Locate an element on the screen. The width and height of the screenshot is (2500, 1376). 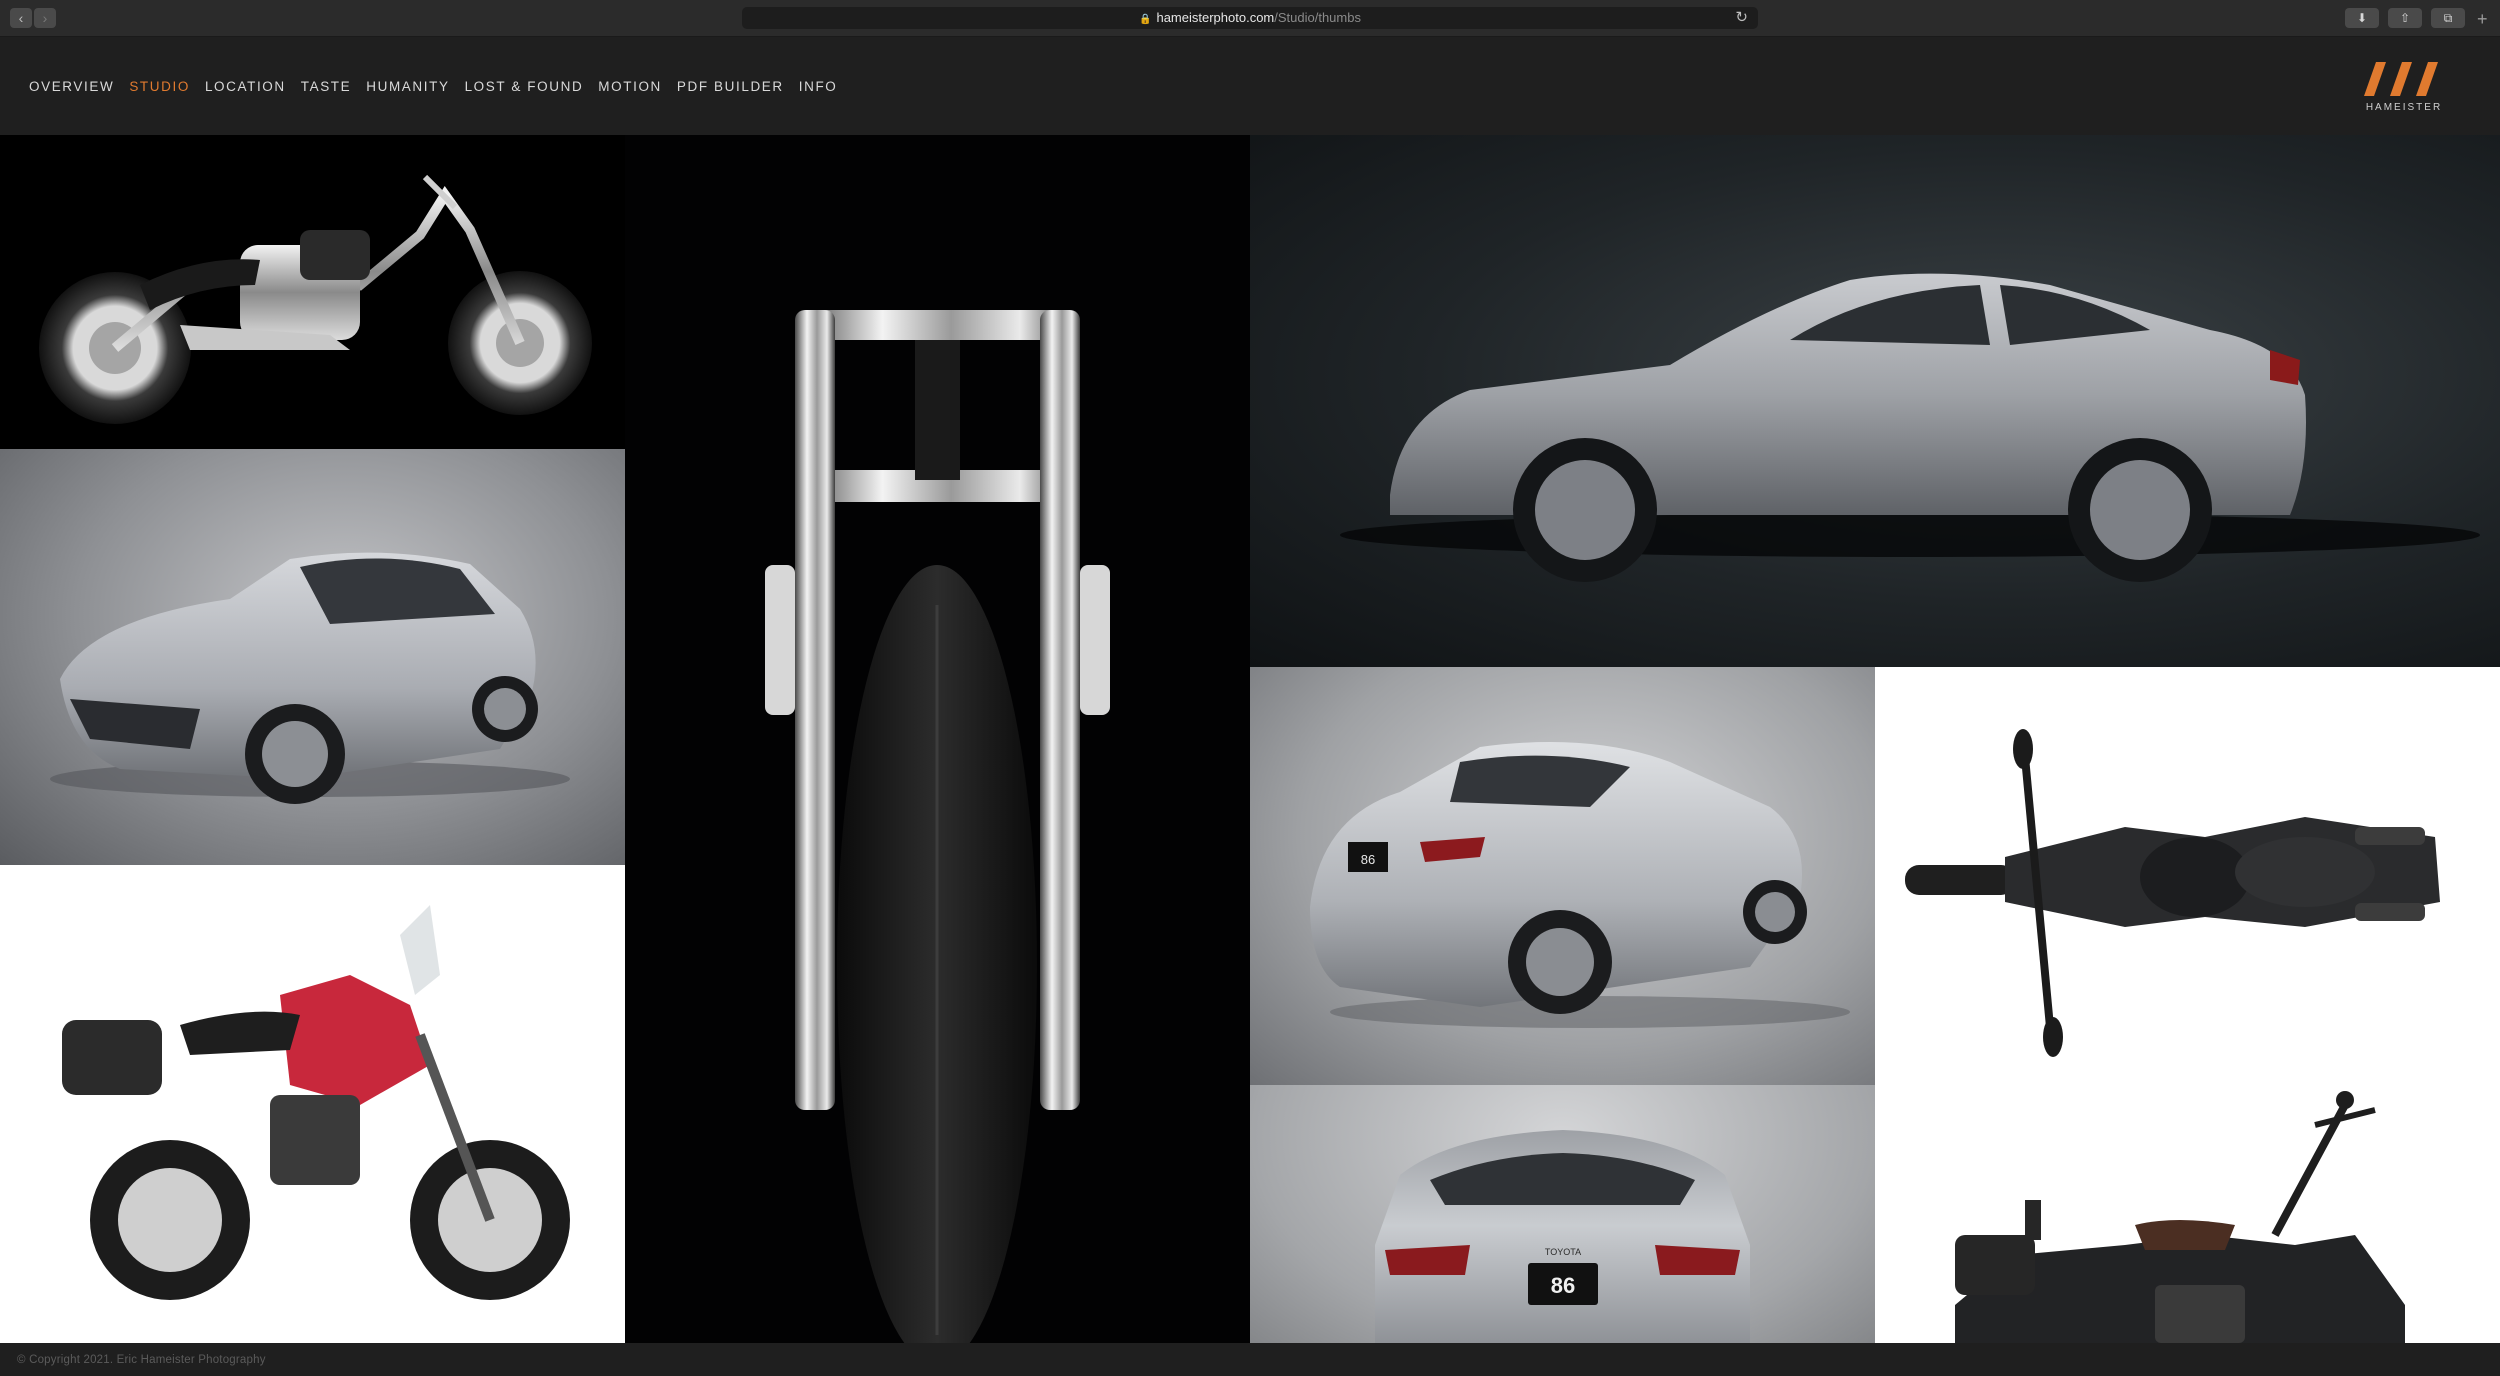
cruiser-side-photo is located at coordinates (2187, 1214).